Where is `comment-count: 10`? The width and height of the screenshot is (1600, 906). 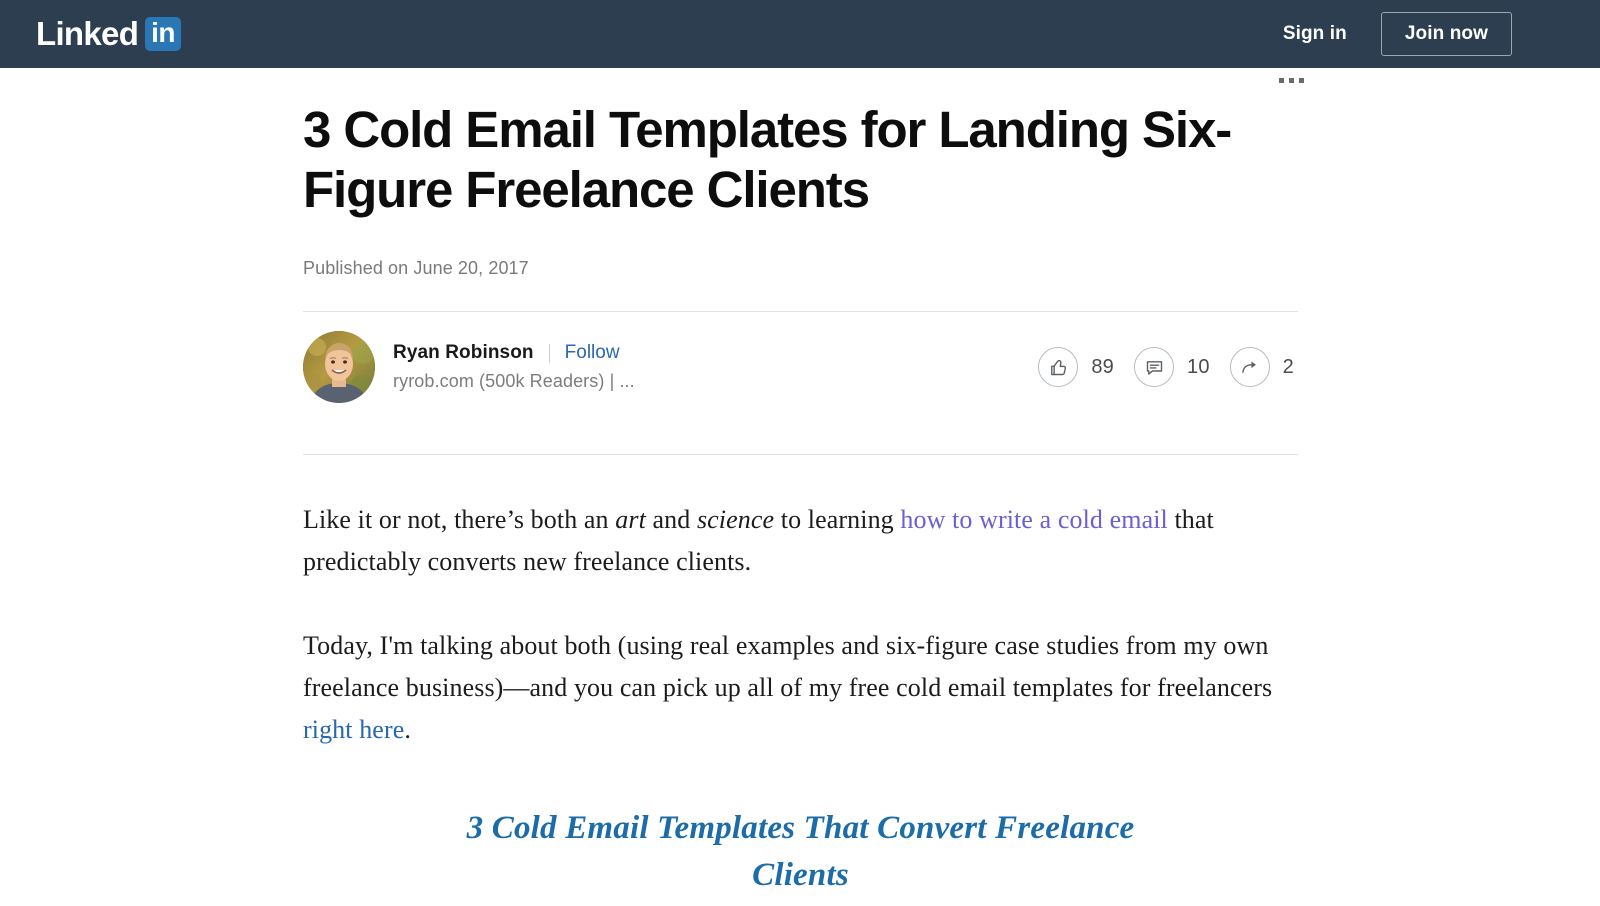
comment-count: 10 is located at coordinates (1198, 366).